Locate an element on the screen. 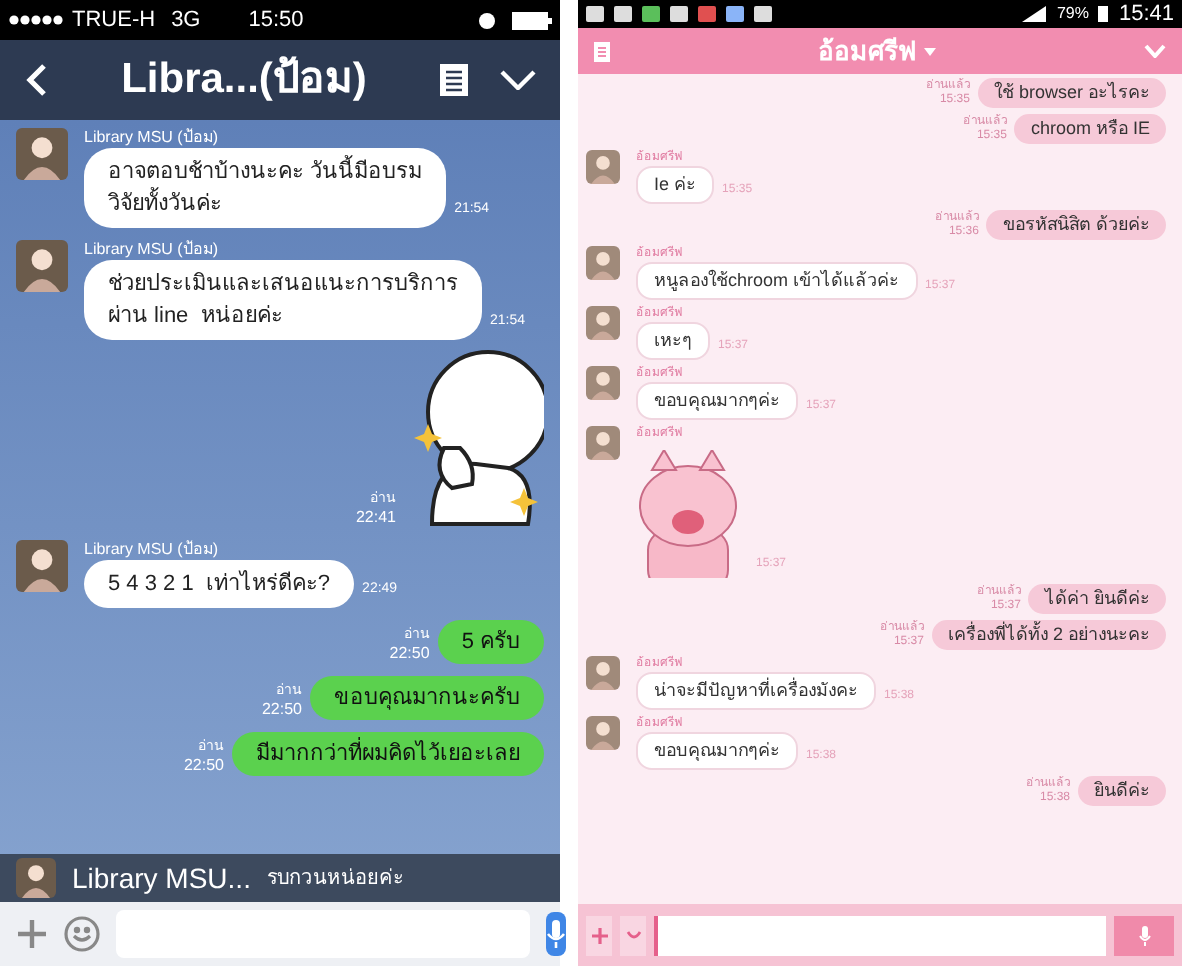 This screenshot has width=1182, height=966. carrier-text: TRUE-H is located at coordinates (114, 20).